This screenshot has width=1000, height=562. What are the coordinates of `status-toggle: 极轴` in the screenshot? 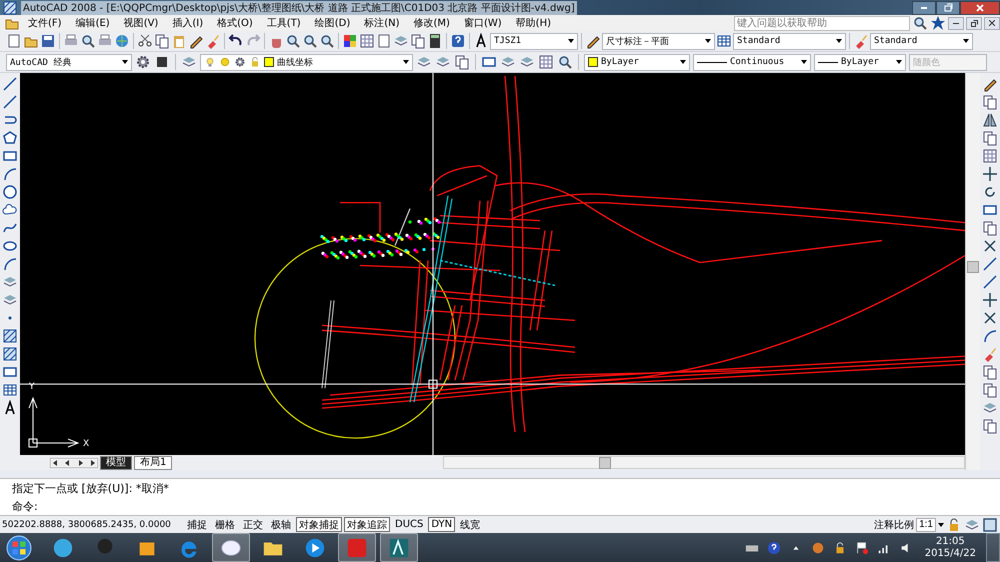 It's located at (281, 524).